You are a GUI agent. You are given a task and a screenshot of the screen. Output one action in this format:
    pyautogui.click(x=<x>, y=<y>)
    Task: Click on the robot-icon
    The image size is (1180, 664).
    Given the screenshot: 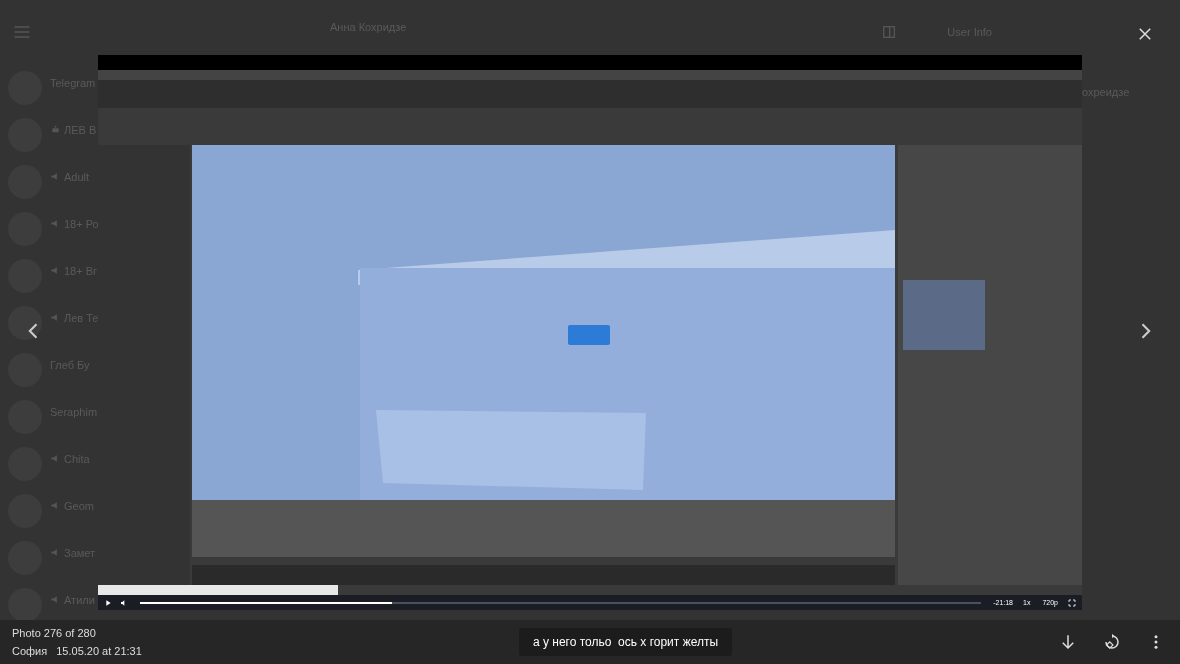 What is the action you would take?
    pyautogui.click(x=55, y=129)
    